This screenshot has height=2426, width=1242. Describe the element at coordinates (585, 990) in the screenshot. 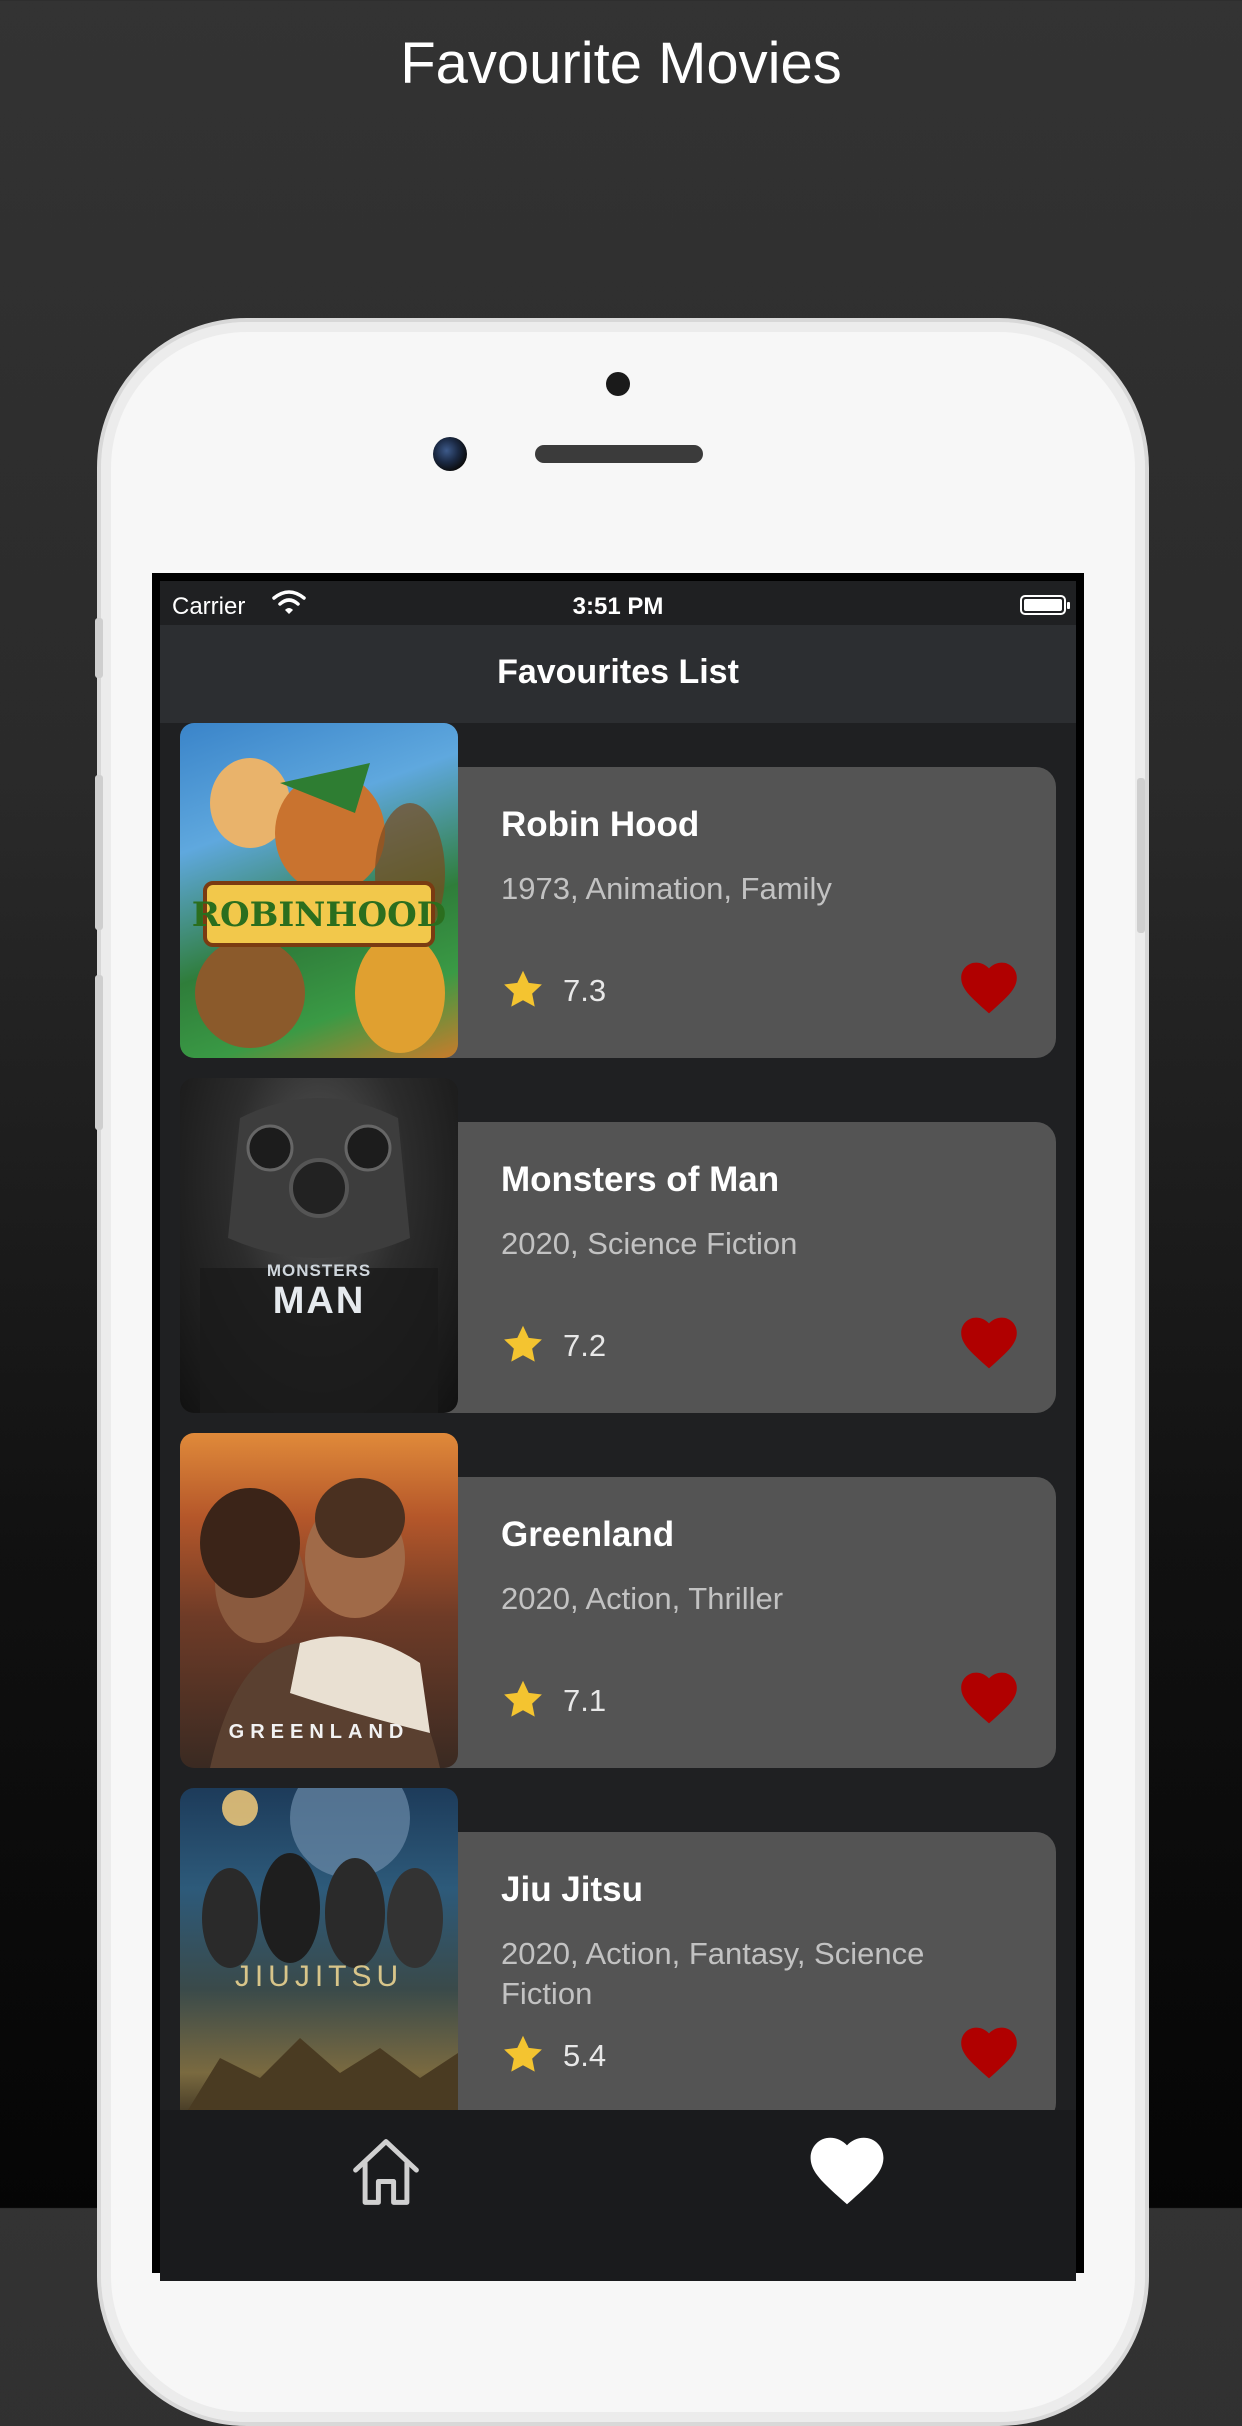

I see `movie-rating: 7.3` at that location.